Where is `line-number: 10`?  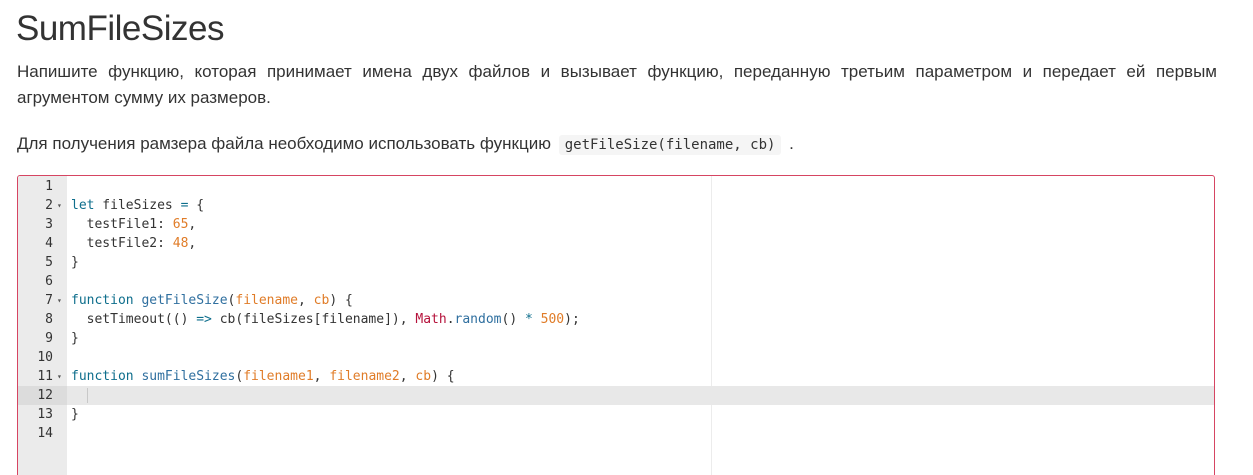 line-number: 10 is located at coordinates (45, 357).